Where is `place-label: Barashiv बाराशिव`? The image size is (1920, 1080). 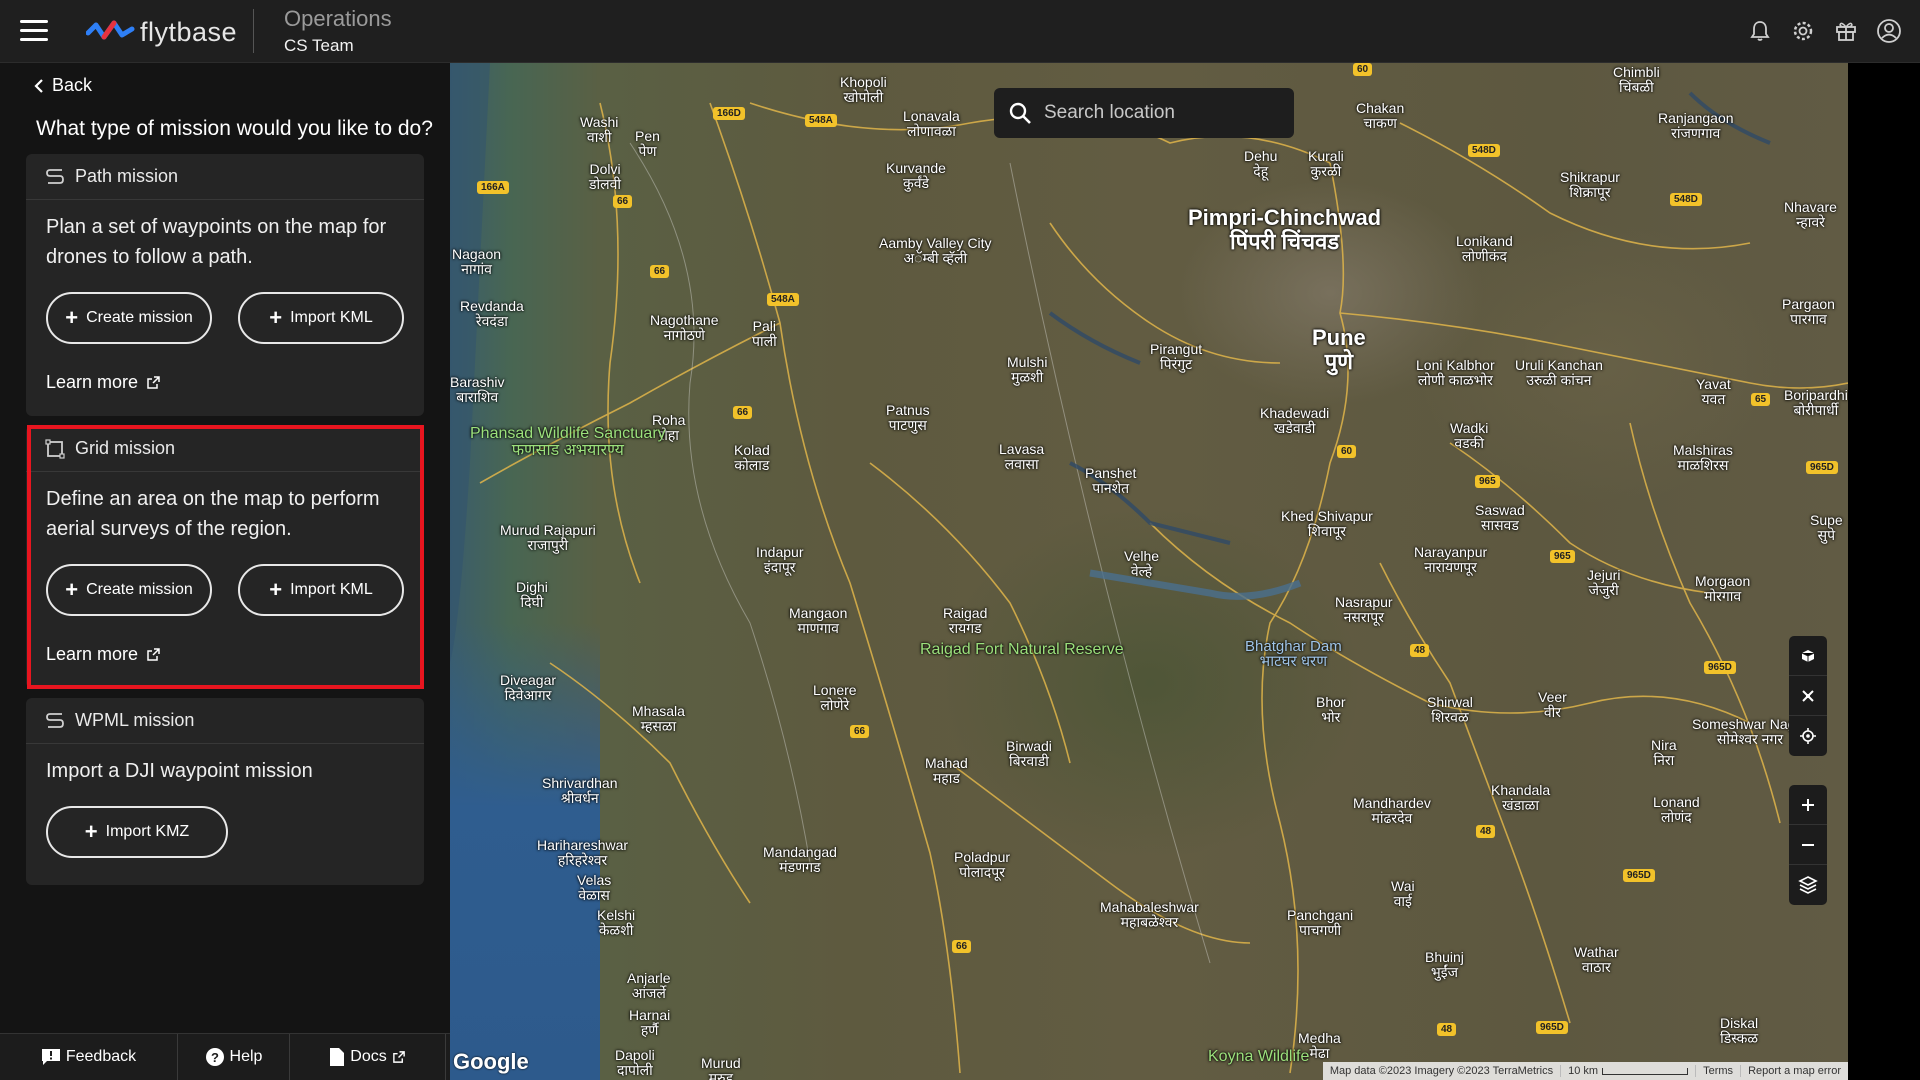
place-label: Barashiv बाराशिव is located at coordinates (477, 389).